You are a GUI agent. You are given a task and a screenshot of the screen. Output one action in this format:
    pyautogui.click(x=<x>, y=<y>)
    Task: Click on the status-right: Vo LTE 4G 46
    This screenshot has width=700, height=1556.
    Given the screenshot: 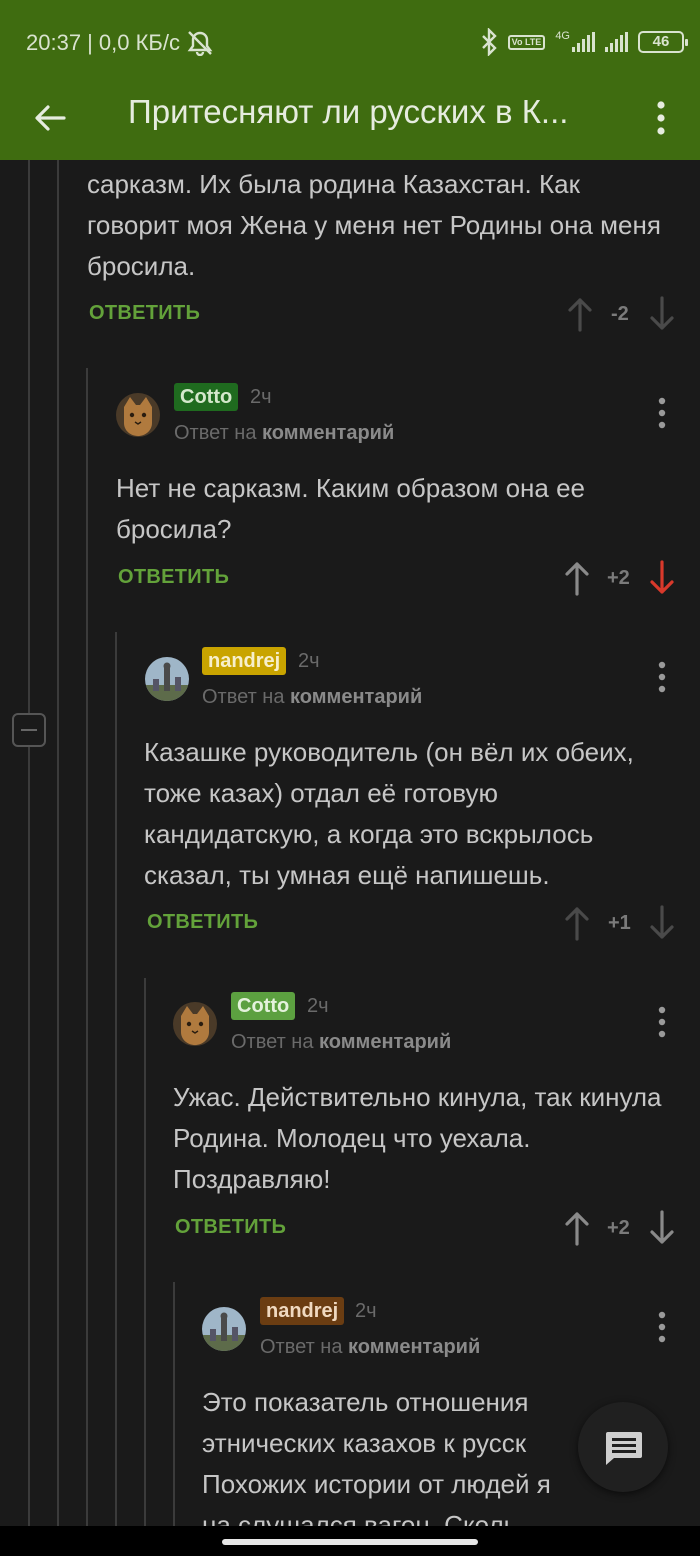 What is the action you would take?
    pyautogui.click(x=584, y=42)
    